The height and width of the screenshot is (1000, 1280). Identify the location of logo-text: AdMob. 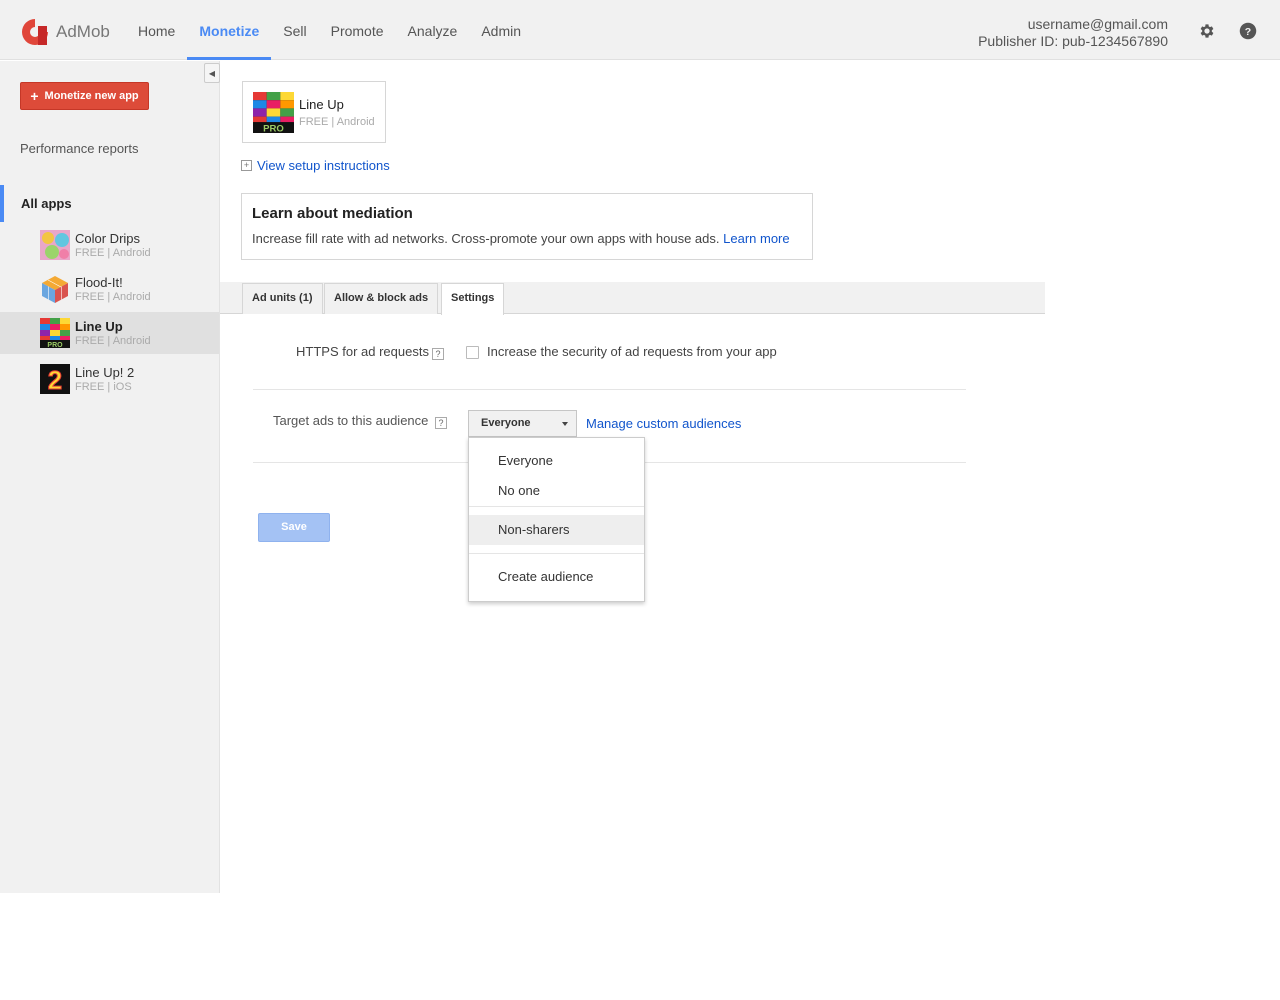
(83, 31).